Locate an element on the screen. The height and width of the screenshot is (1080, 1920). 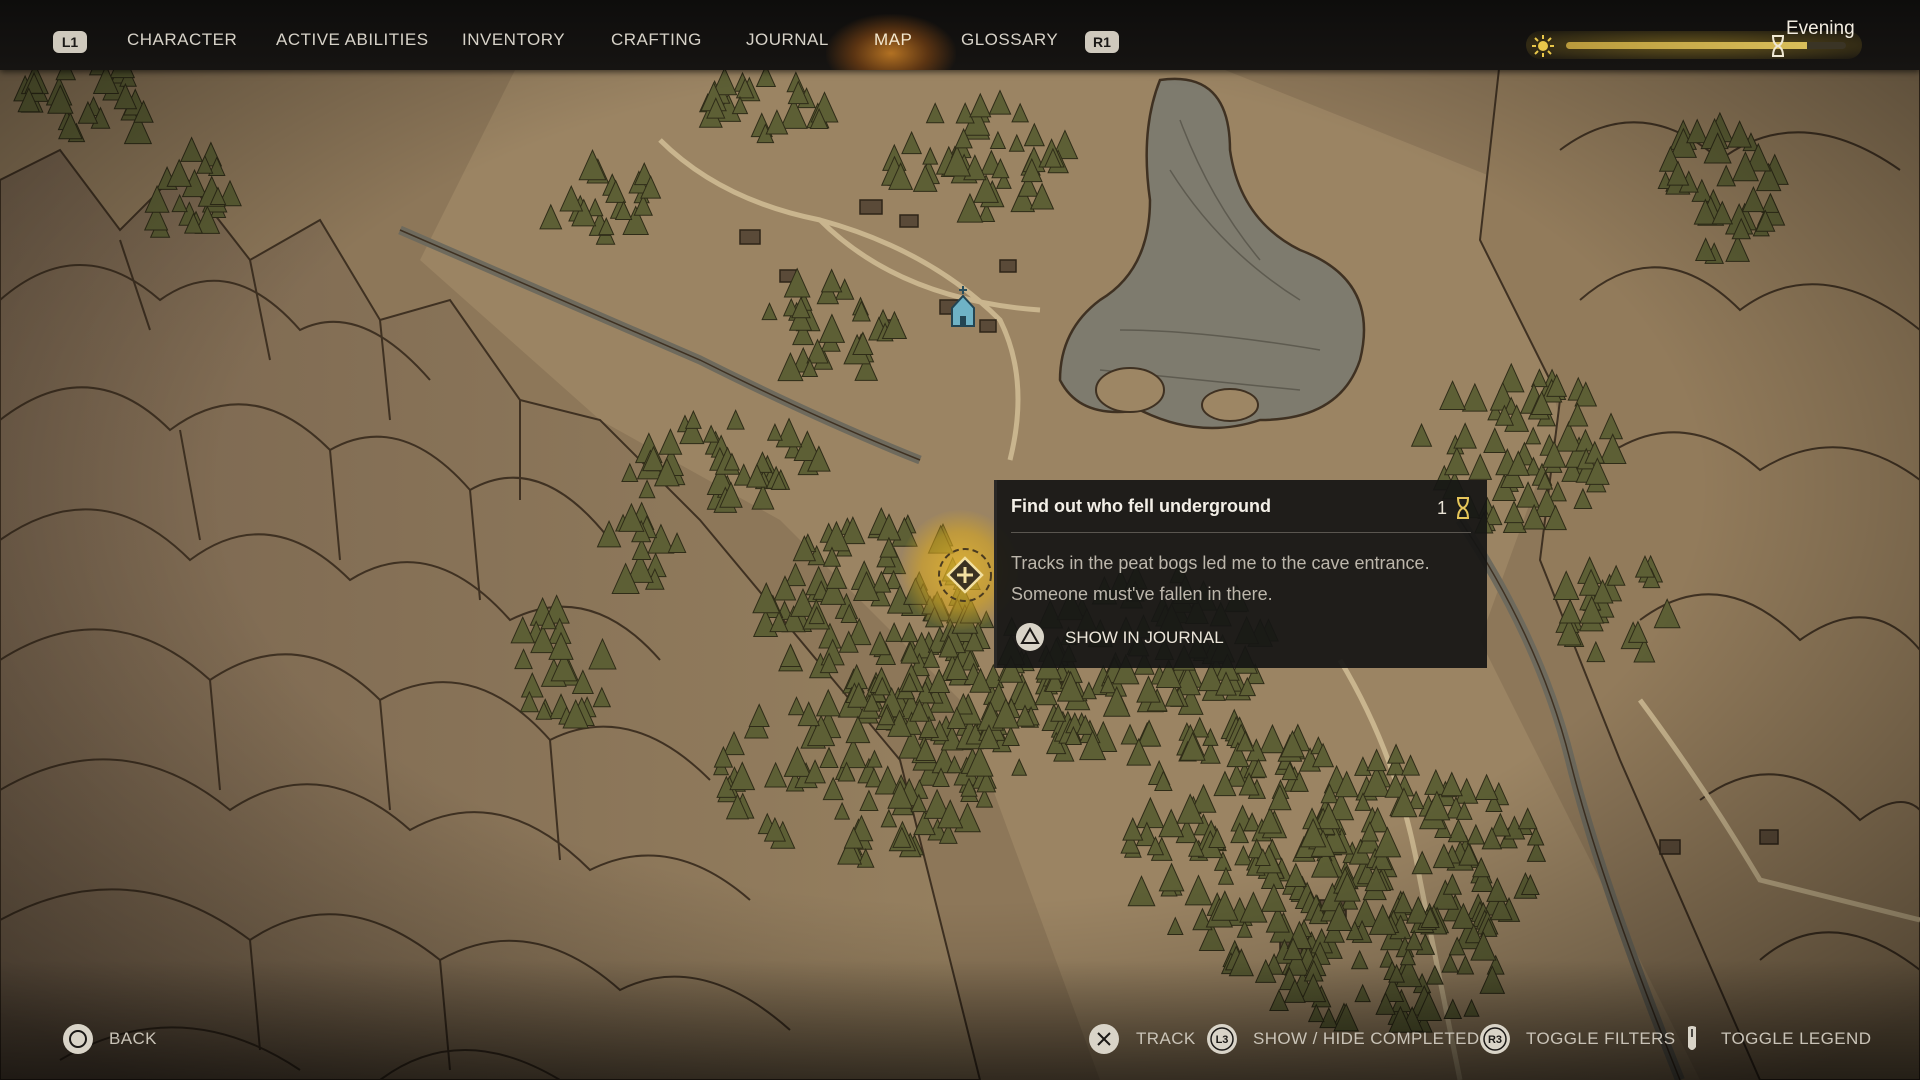
time-of-day-label: Evening is located at coordinates (1820, 28).